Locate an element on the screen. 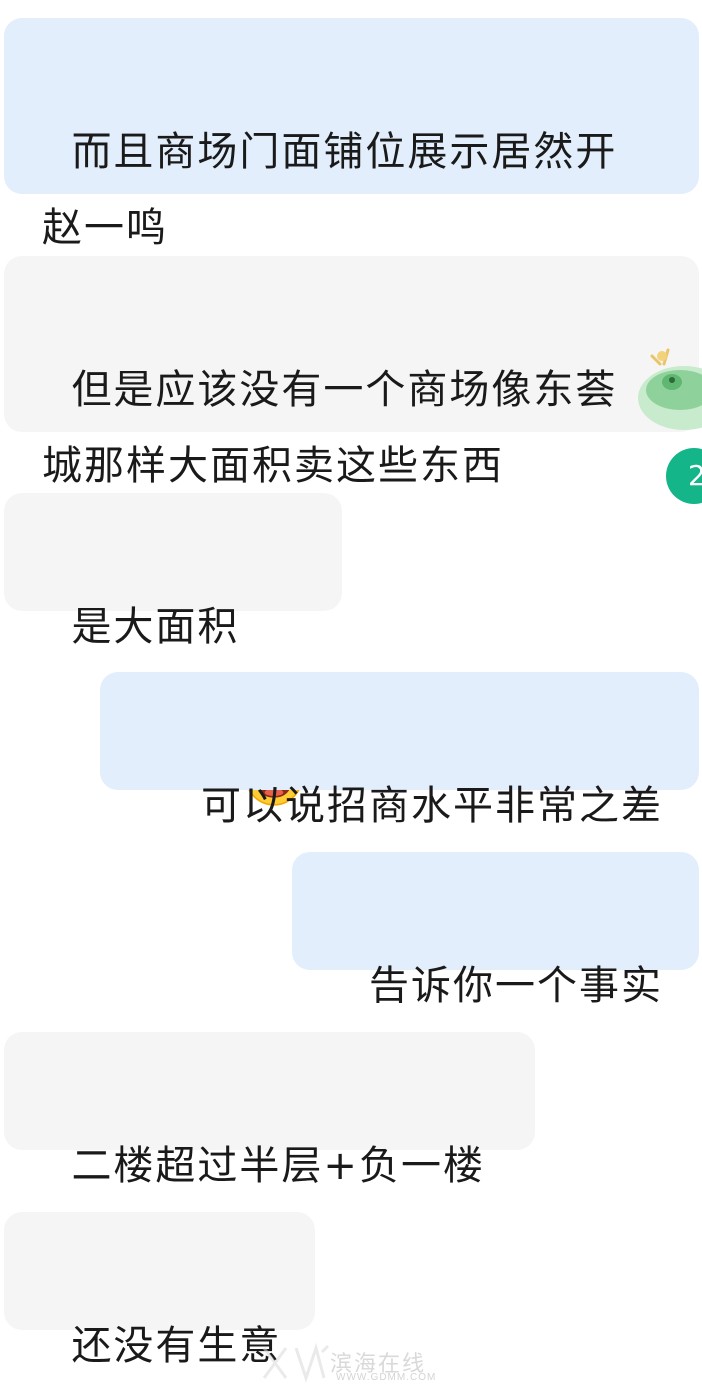 The height and width of the screenshot is (1388, 702). message-text: 是大面积 is located at coordinates (155, 627).